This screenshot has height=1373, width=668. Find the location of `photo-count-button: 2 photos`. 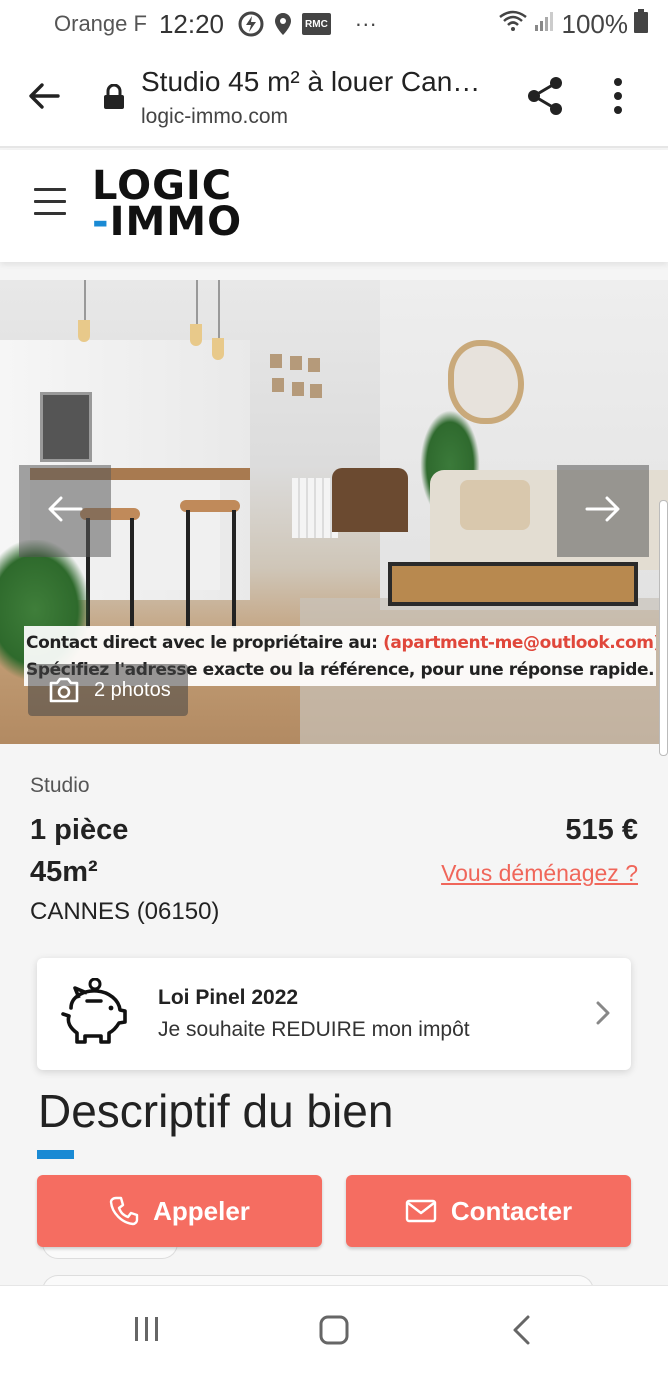

photo-count-button: 2 photos is located at coordinates (108, 690).